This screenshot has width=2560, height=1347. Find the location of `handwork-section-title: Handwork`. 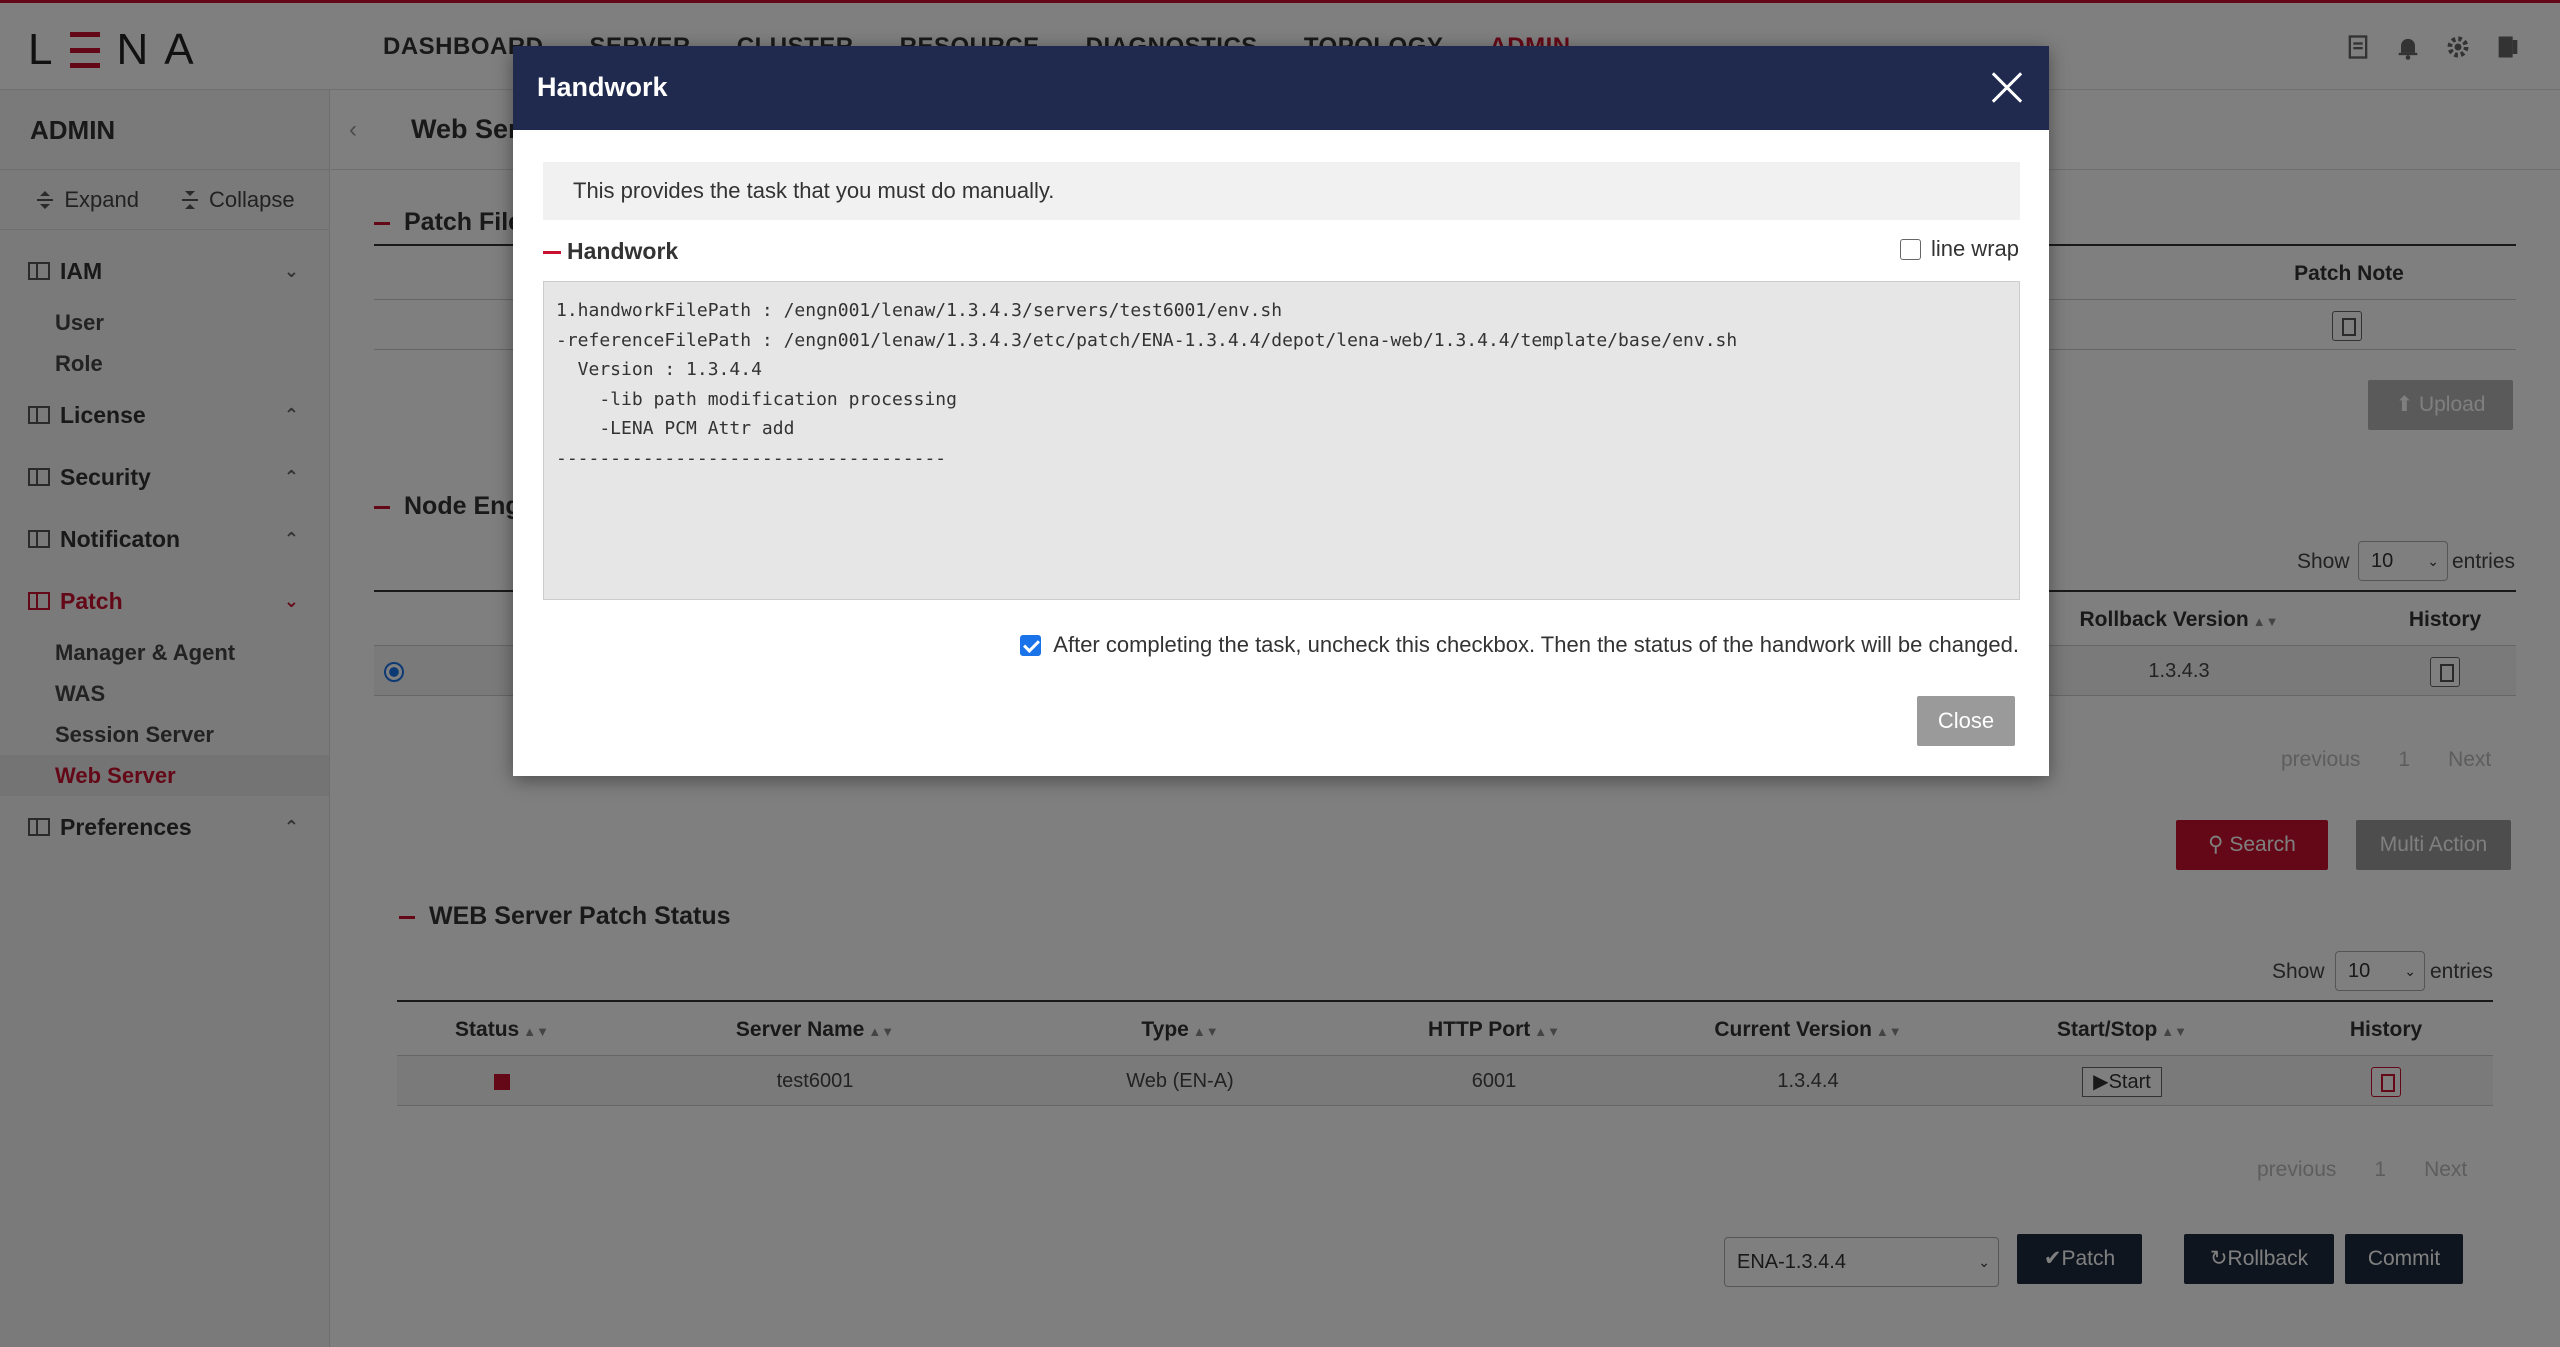

handwork-section-title: Handwork is located at coordinates (610, 251).